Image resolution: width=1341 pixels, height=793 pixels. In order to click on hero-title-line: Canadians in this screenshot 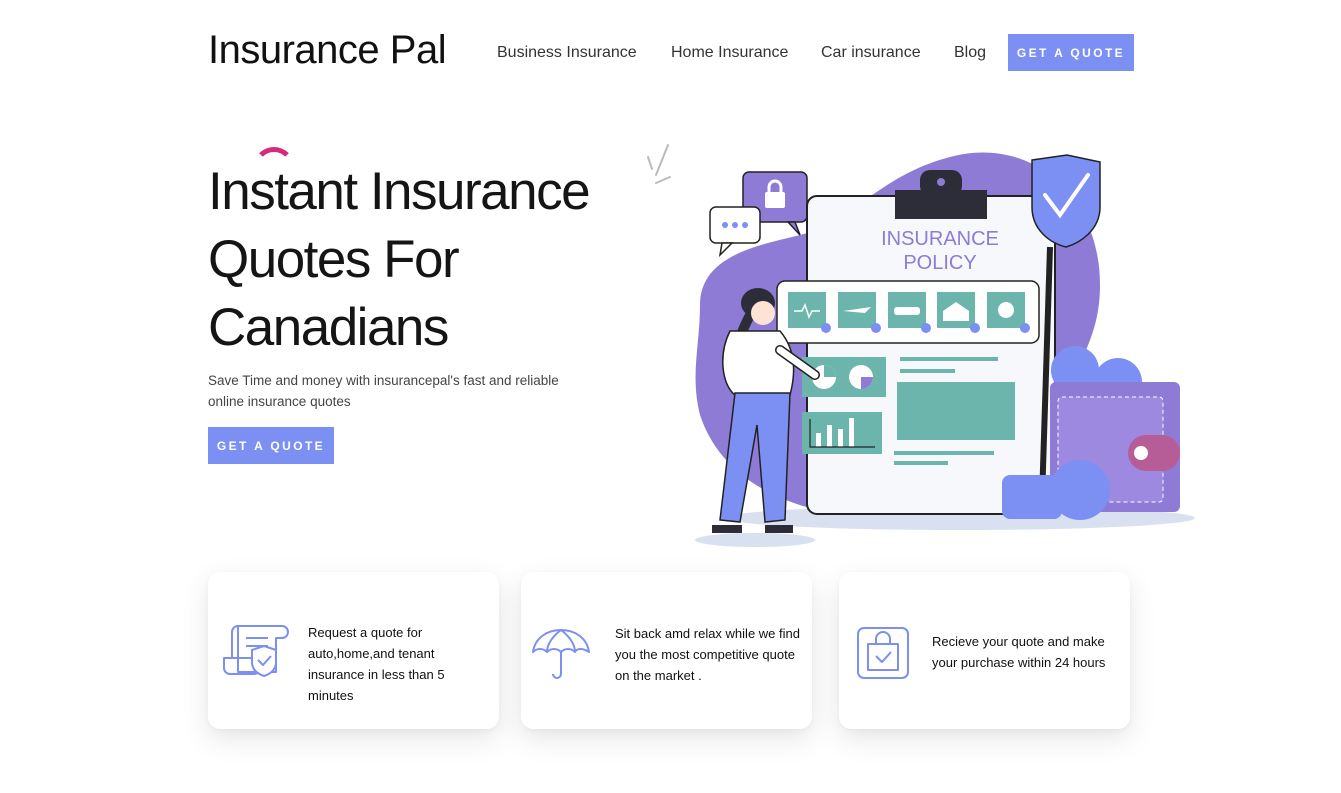, I will do `click(328, 327)`.